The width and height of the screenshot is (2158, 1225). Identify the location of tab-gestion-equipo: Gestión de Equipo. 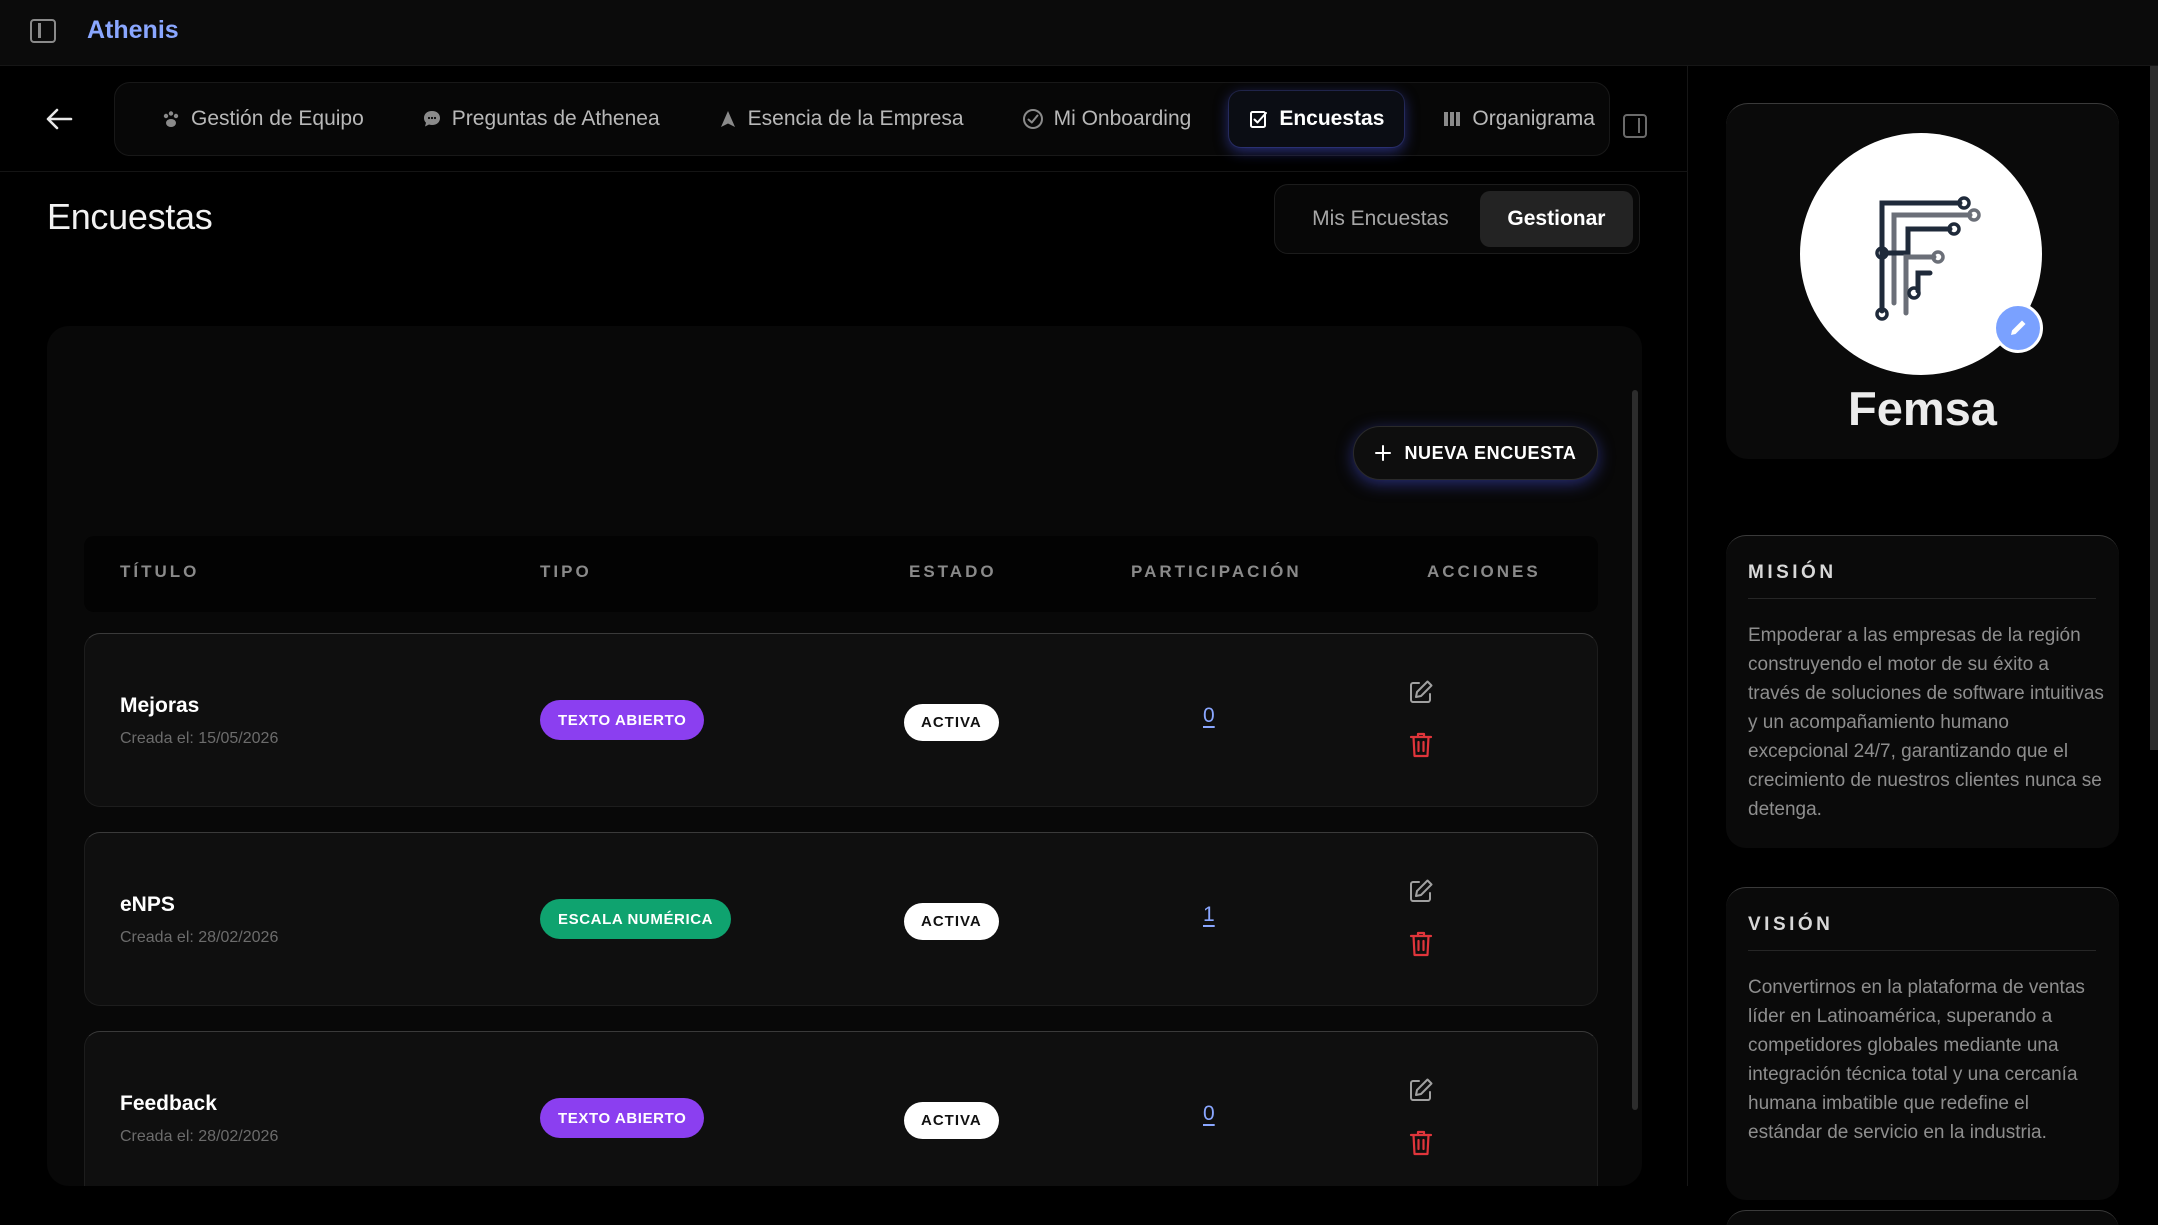
(262, 119).